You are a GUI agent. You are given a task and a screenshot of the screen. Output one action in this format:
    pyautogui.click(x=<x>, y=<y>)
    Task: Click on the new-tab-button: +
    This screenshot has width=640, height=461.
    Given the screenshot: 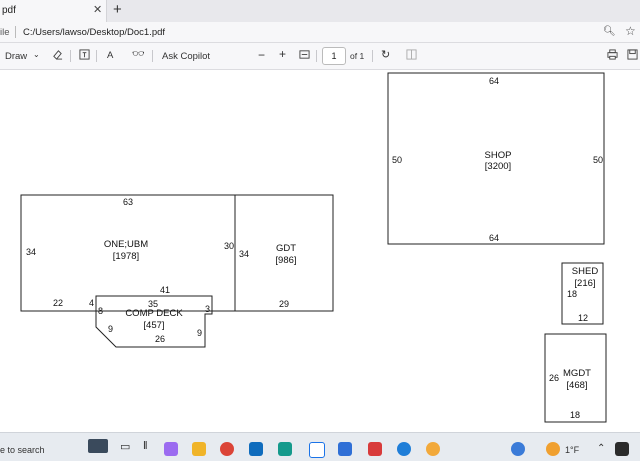 What is the action you would take?
    pyautogui.click(x=117, y=9)
    